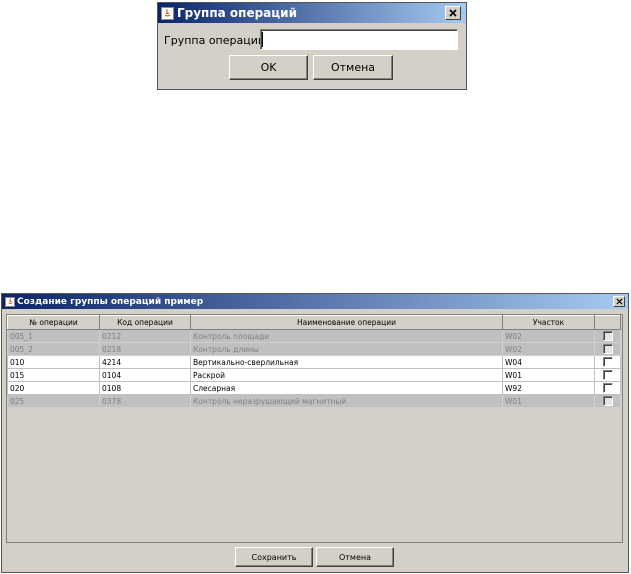  What do you see at coordinates (548, 362) in the screenshot?
I see `cell-area: W04` at bounding box center [548, 362].